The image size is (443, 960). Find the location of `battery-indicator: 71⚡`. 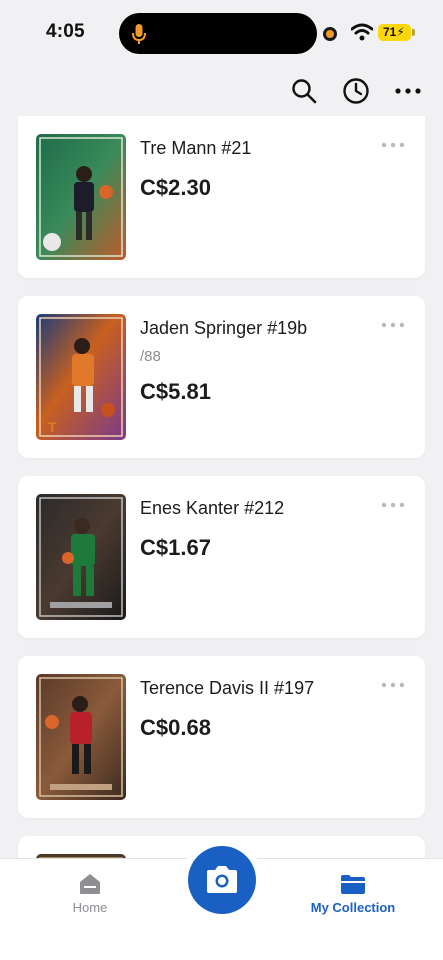

battery-indicator: 71⚡ is located at coordinates (396, 32).